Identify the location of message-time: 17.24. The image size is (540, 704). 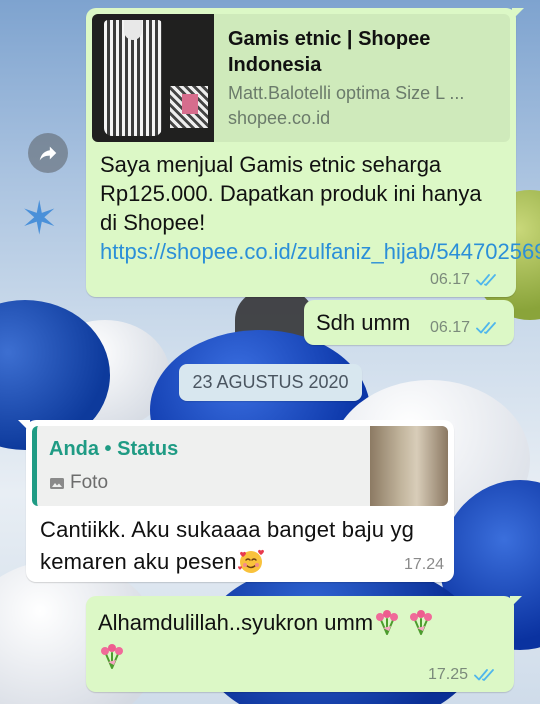
(423, 564).